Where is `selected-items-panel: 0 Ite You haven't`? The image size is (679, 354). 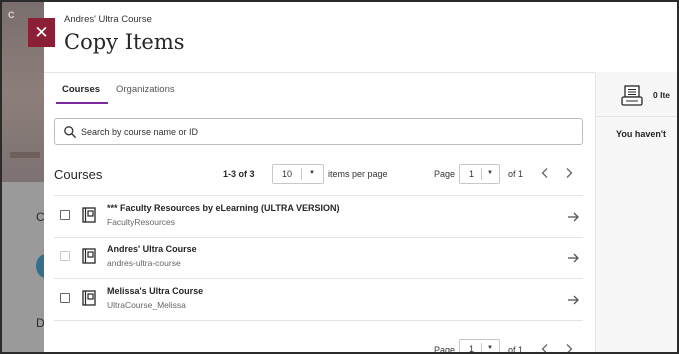
selected-items-panel: 0 Ite You haven't is located at coordinates (636, 212).